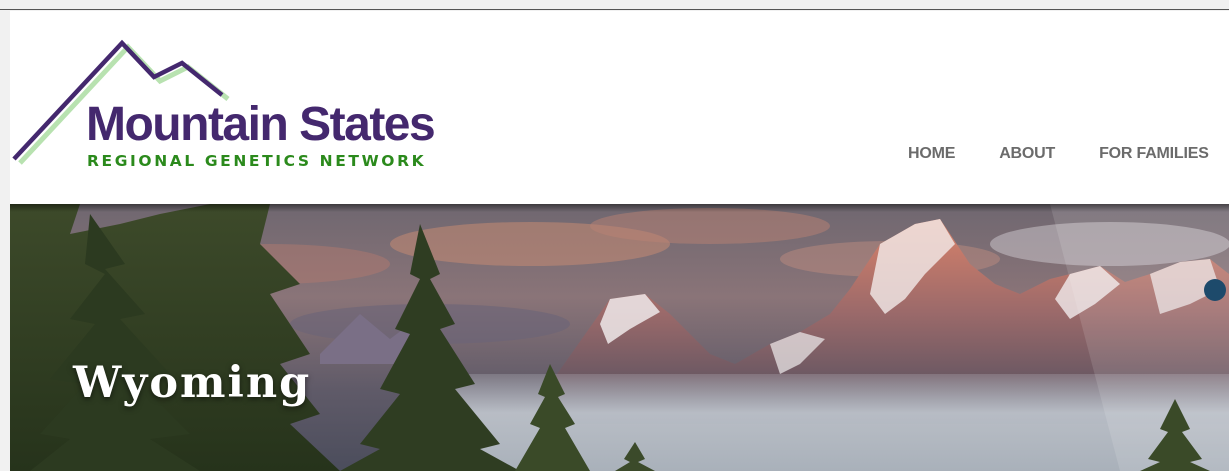  What do you see at coordinates (619, 208) in the screenshot?
I see `hero-top-shadow` at bounding box center [619, 208].